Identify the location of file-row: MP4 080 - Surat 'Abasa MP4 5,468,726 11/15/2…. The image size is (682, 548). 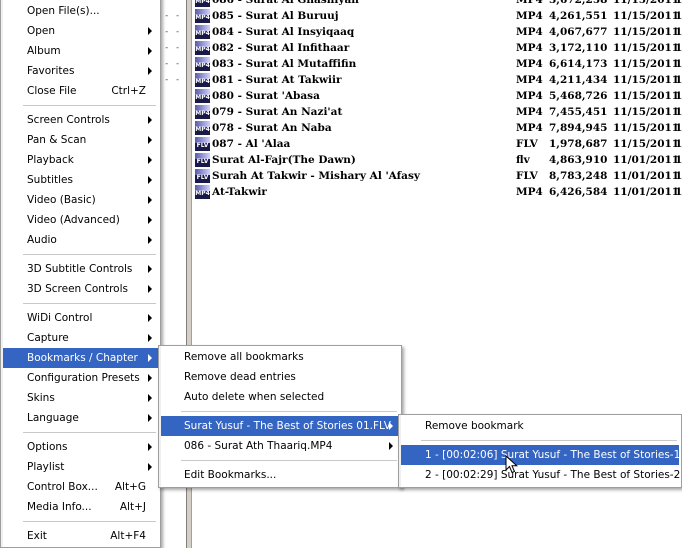
(437, 96).